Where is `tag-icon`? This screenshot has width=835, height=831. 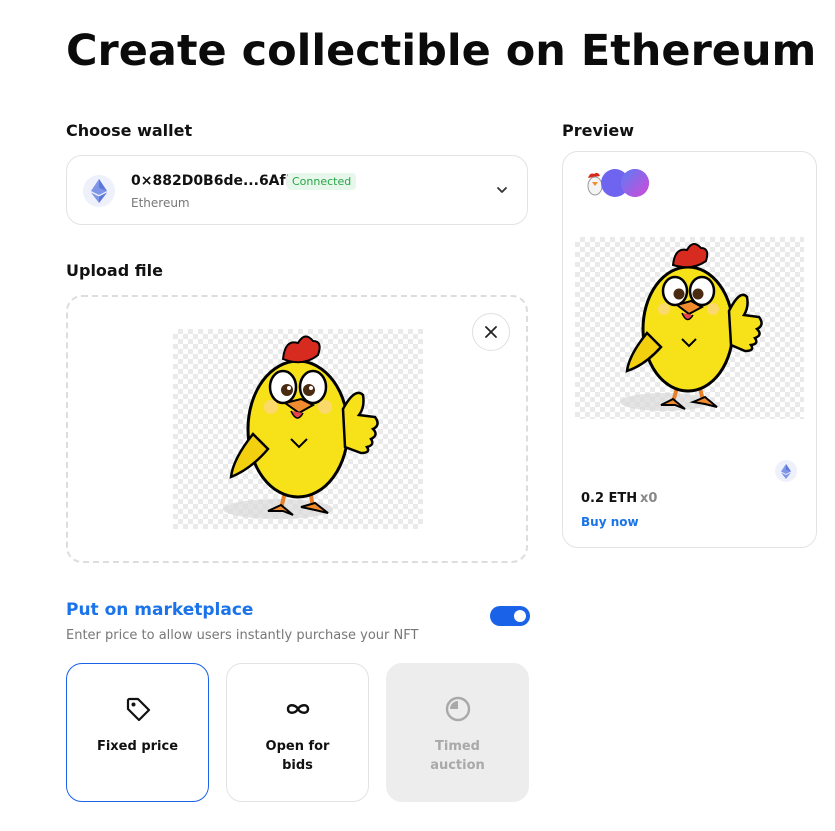
tag-icon is located at coordinates (138, 709).